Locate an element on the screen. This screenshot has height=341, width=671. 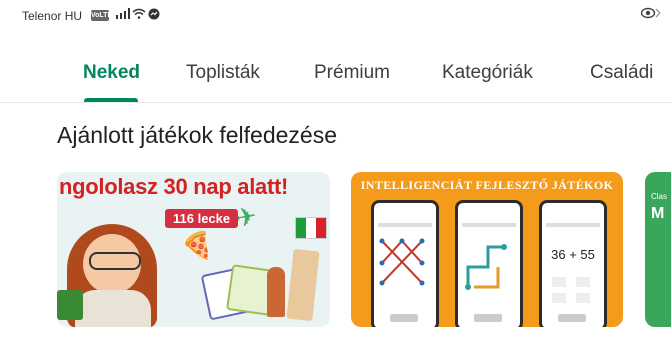
active-tab-indicator is located at coordinates (111, 100).